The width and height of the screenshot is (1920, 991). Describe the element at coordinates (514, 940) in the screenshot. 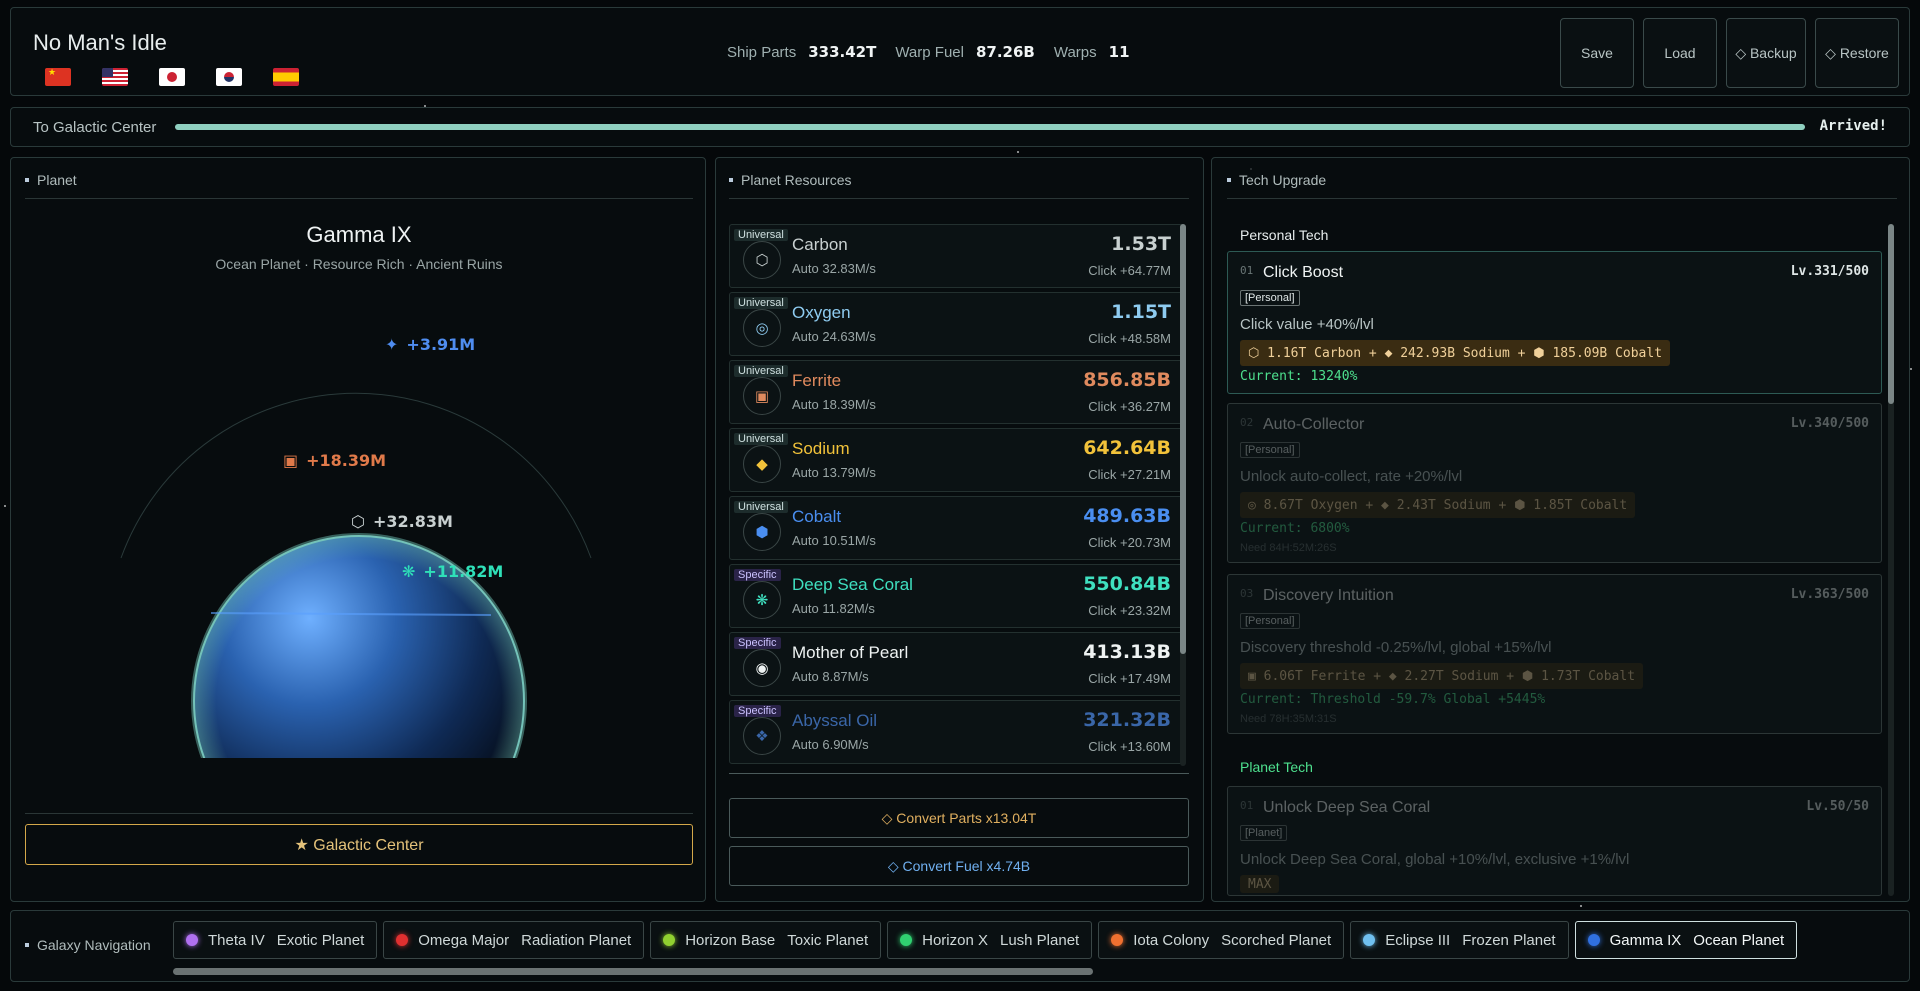

I see `planet-tab: Omega Major Radiation Planet` at that location.